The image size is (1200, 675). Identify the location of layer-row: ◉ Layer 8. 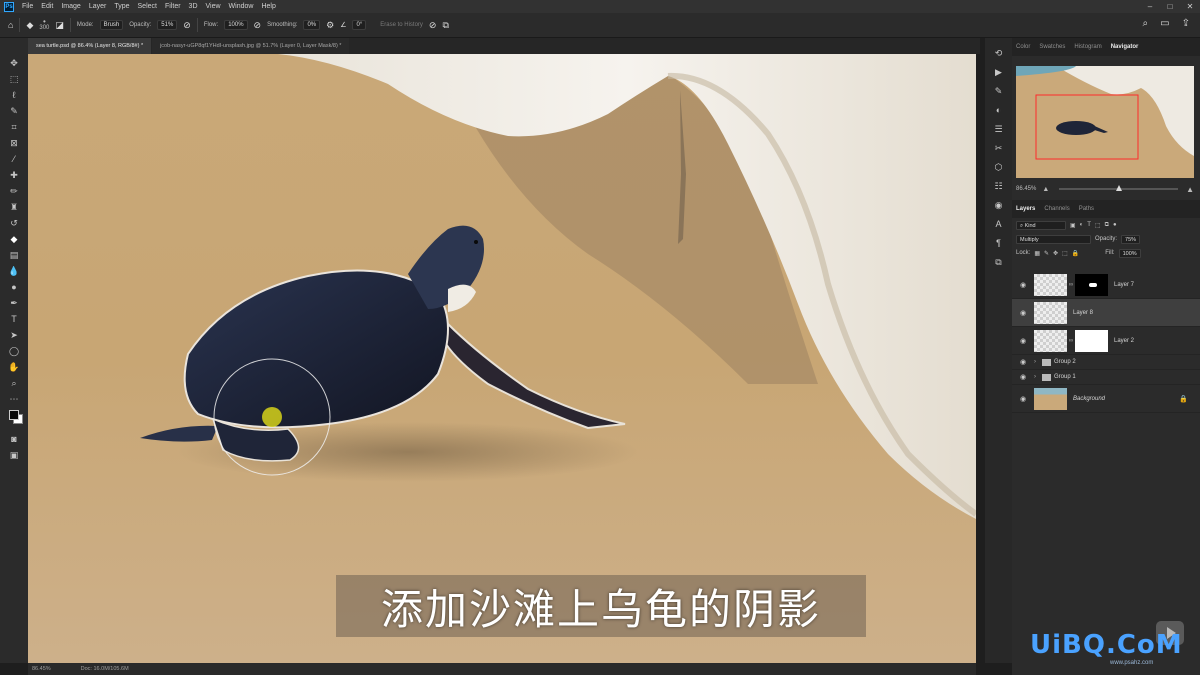
(1106, 313).